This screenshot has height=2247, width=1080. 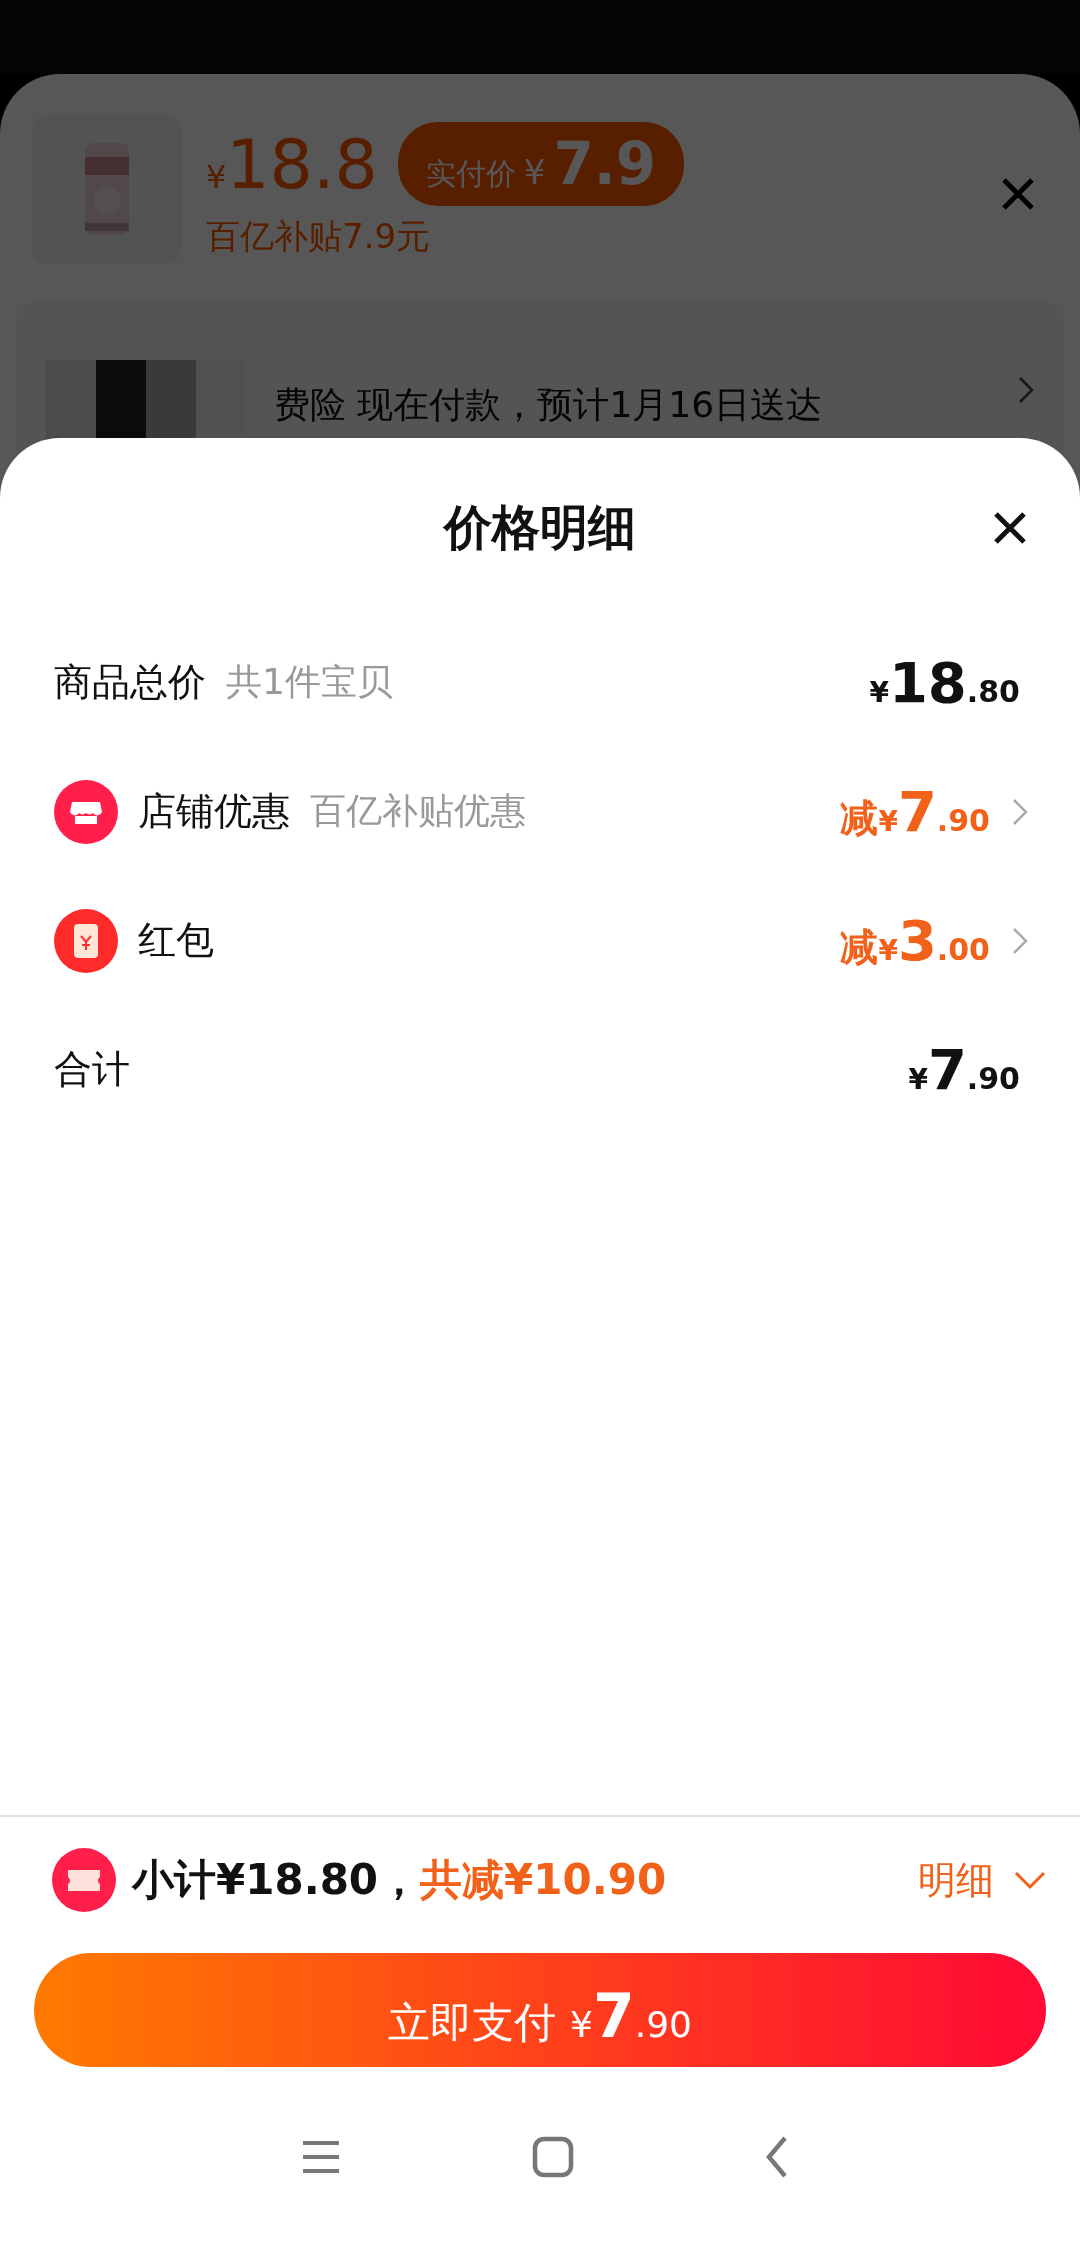 What do you see at coordinates (541, 164) in the screenshot?
I see `paid-price-badge: 实付价 ¥7.9` at bounding box center [541, 164].